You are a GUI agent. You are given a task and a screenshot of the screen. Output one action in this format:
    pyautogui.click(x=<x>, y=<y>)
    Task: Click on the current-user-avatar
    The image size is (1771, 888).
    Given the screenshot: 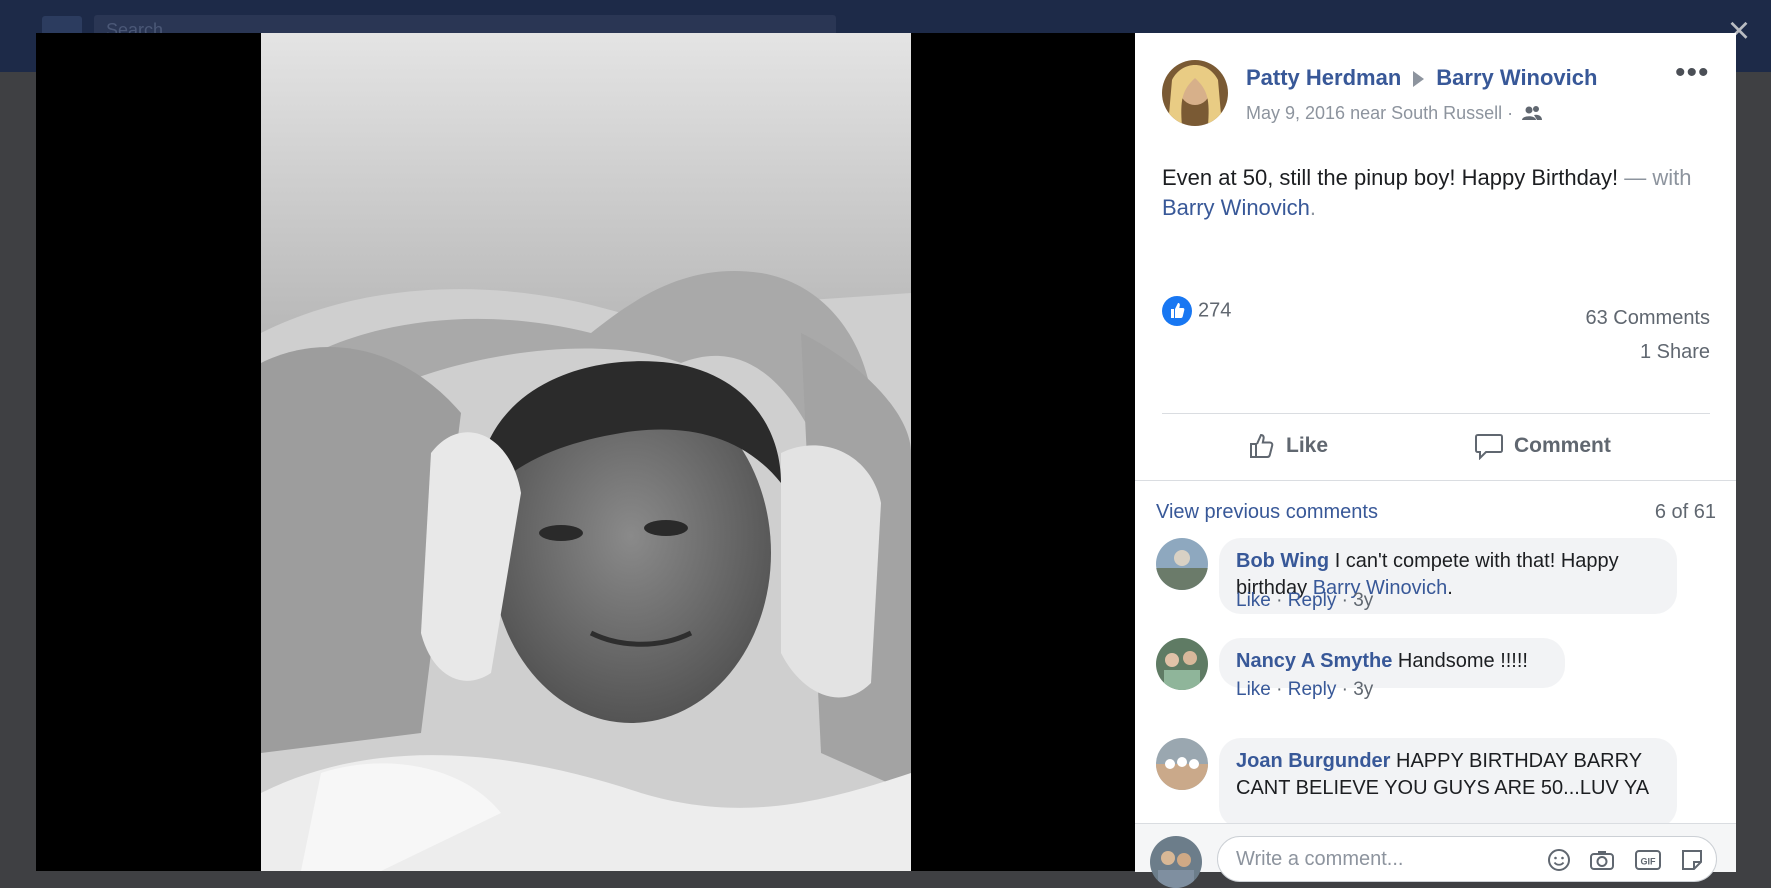 What is the action you would take?
    pyautogui.click(x=1176, y=862)
    